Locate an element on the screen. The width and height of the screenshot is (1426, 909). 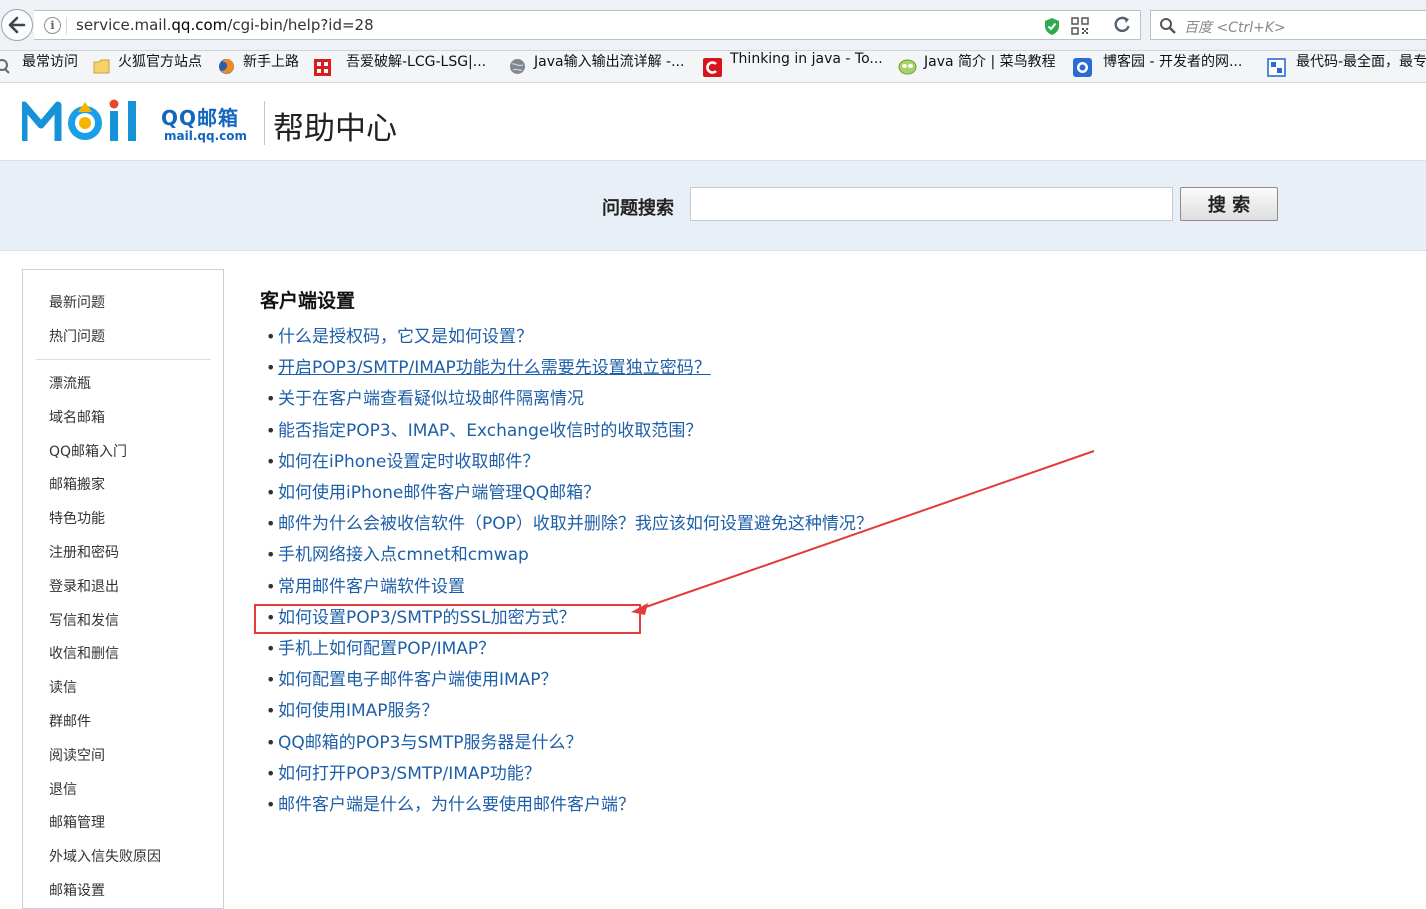
sidebar-item: 域名邮箱 is located at coordinates (77, 417).